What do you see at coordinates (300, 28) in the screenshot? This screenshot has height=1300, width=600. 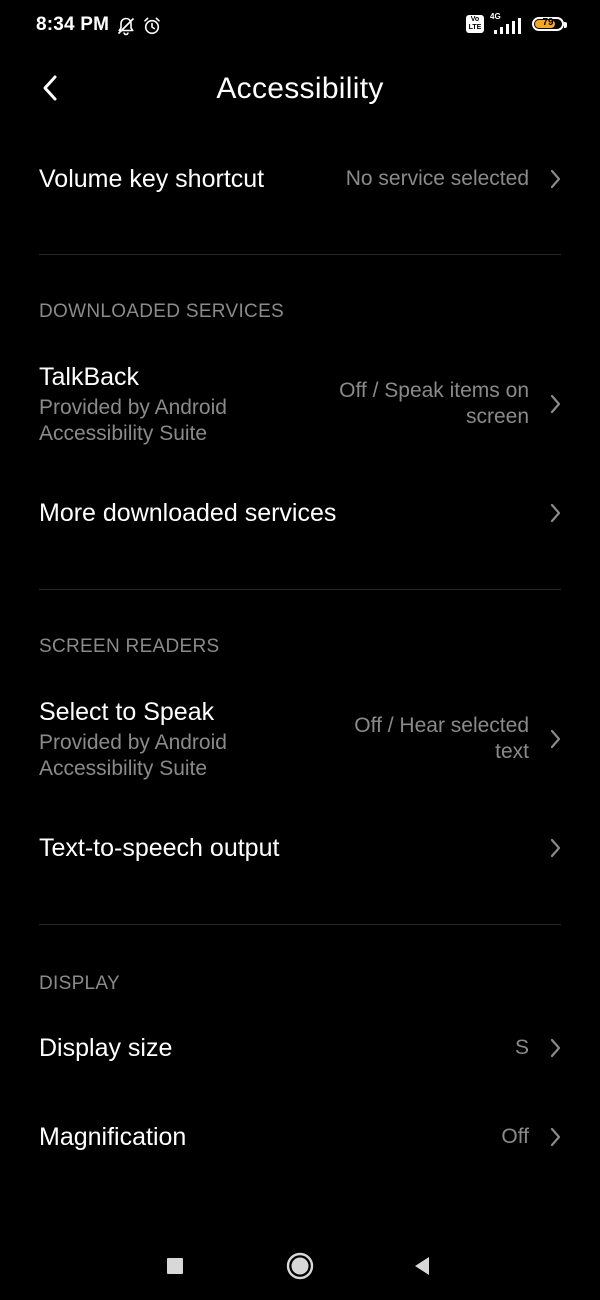 I see `status-bar: 8:34 PM Vo LTE 4G 79` at bounding box center [300, 28].